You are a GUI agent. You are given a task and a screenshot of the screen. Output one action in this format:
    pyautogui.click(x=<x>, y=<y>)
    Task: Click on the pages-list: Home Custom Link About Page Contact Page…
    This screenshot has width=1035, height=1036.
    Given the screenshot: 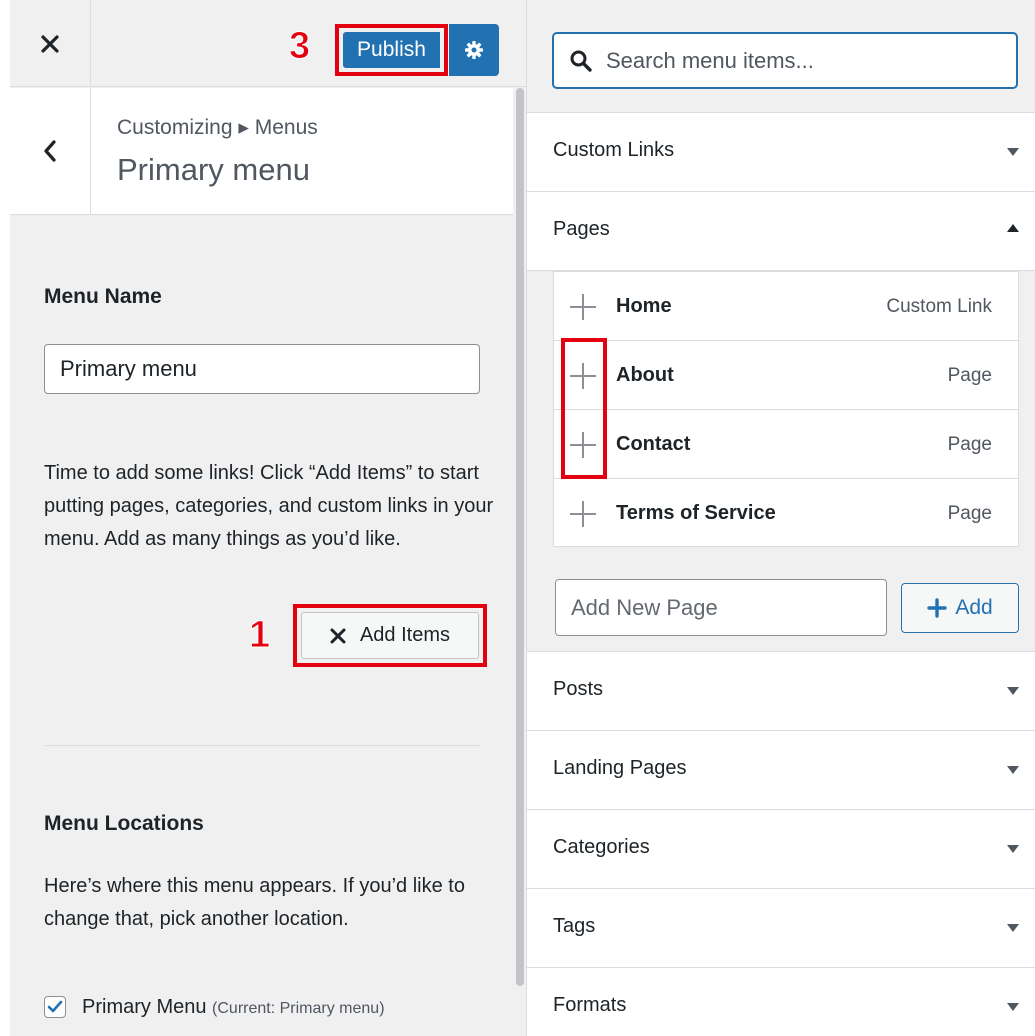 What is the action you would take?
    pyautogui.click(x=786, y=409)
    